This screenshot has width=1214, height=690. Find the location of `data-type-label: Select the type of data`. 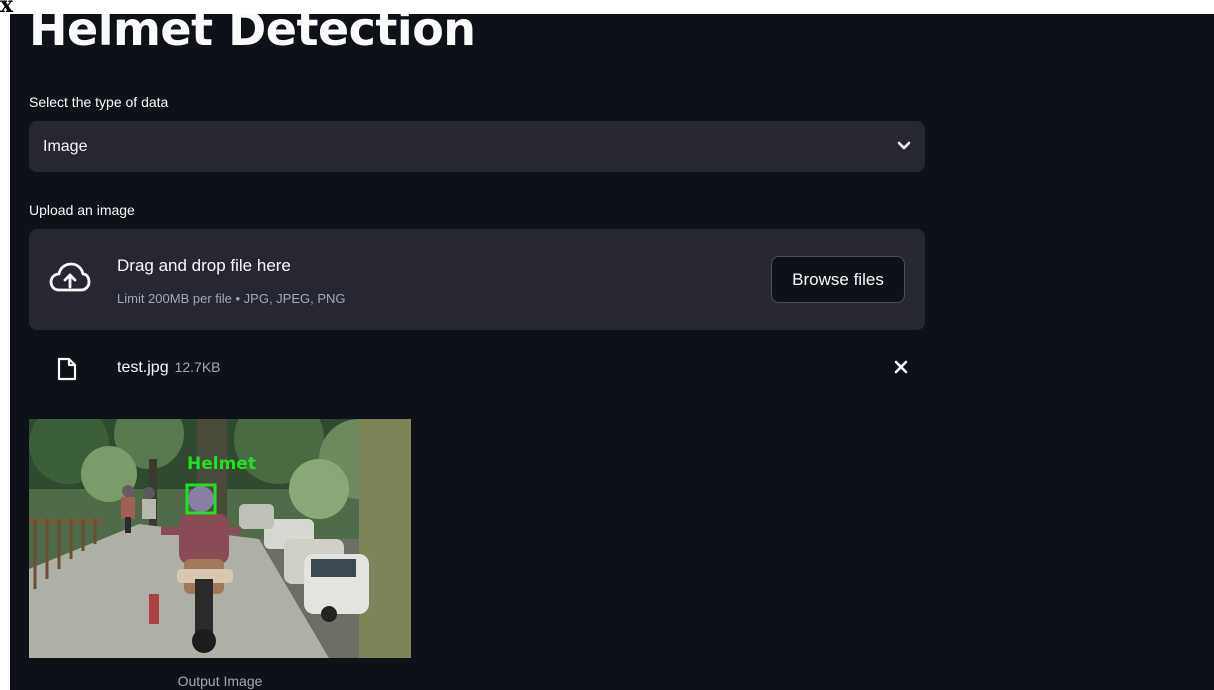

data-type-label: Select the type of data is located at coordinates (99, 102).